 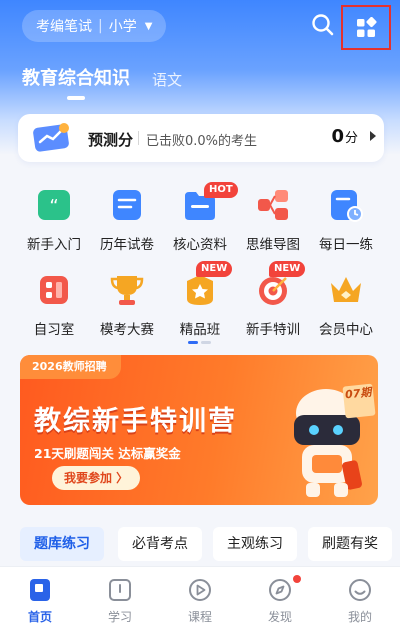 I want to click on bottom-navigation: 首页 学习 课程 发现 我的, so click(x=200, y=597).